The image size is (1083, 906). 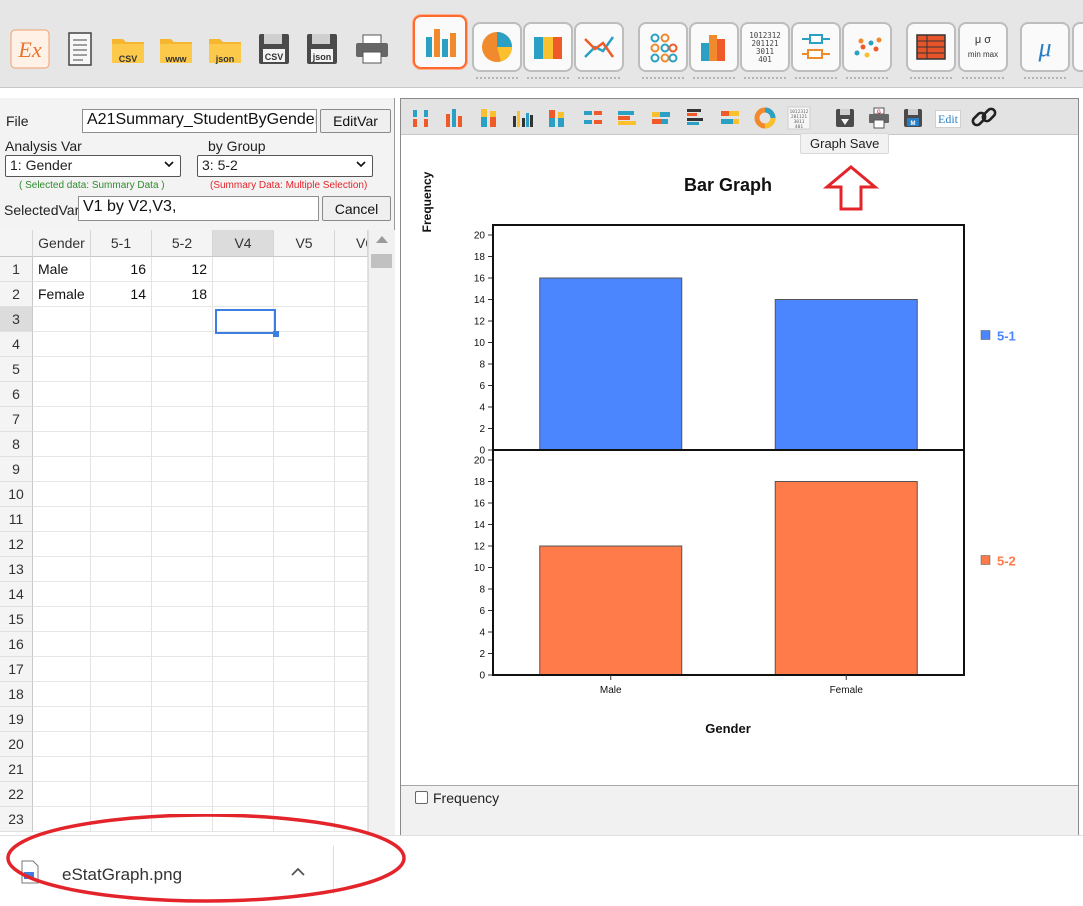 I want to click on row-number: 4, so click(x=16, y=344).